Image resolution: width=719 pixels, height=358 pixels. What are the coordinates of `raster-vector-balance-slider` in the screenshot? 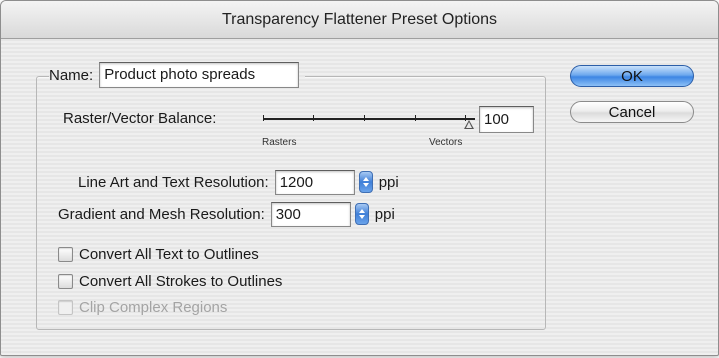 It's located at (369, 120).